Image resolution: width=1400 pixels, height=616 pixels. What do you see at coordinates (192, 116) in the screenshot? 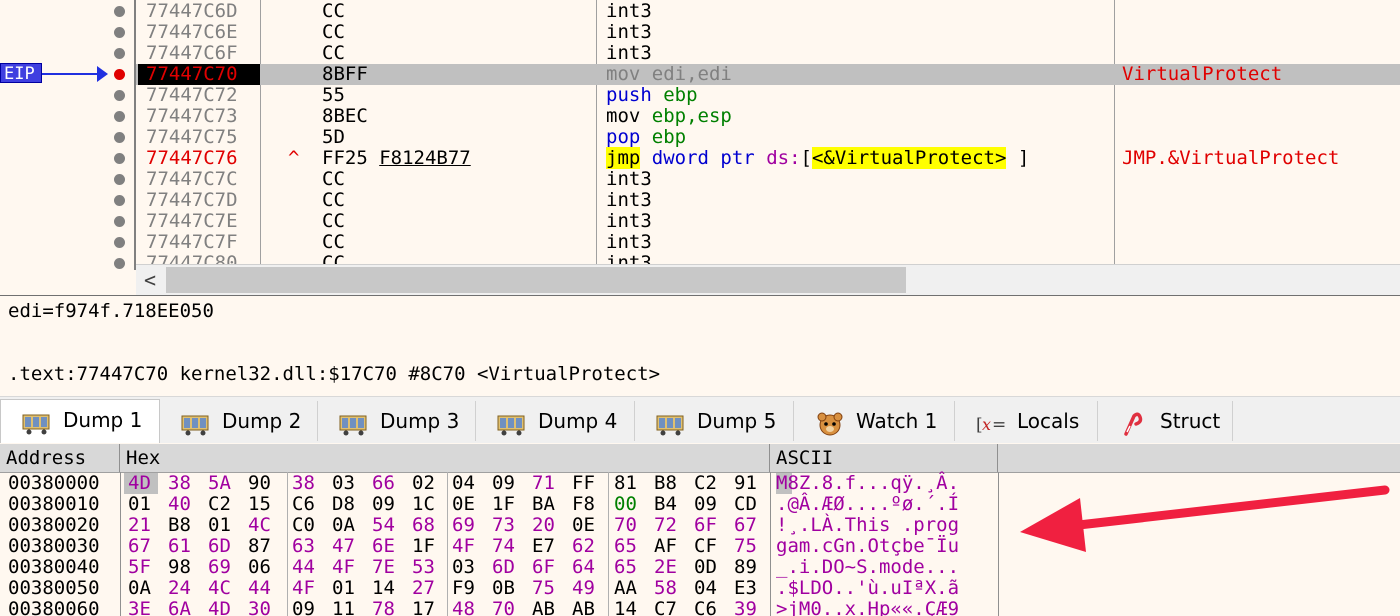
I see `instruction-address: 77447C73` at bounding box center [192, 116].